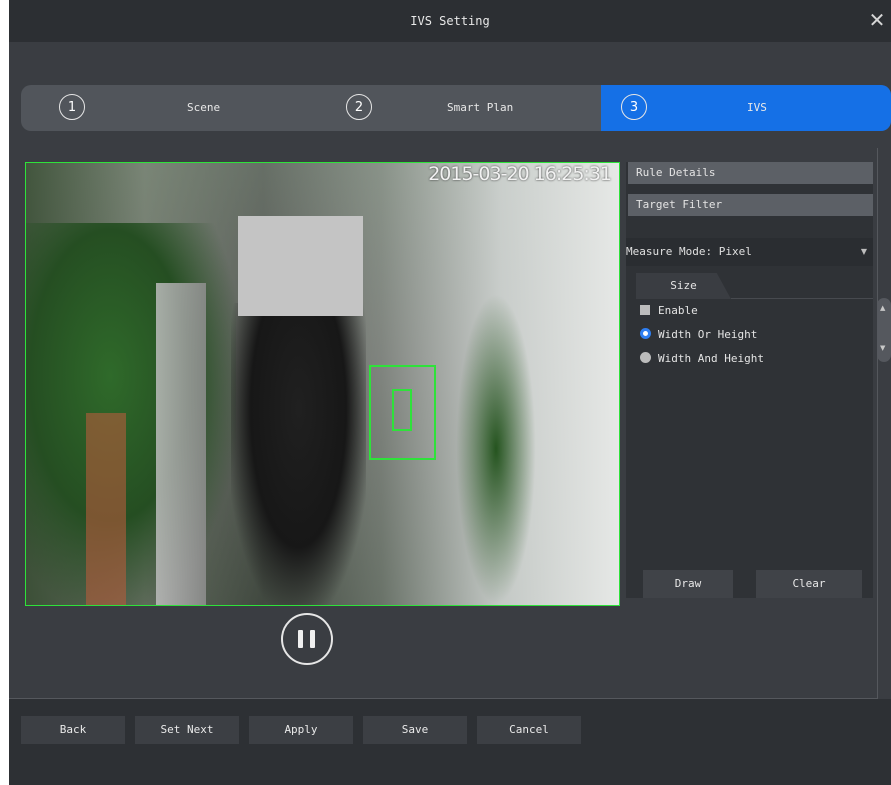 The image size is (891, 785). Describe the element at coordinates (496, 449) in the screenshot. I see `scene-plant-right` at that location.